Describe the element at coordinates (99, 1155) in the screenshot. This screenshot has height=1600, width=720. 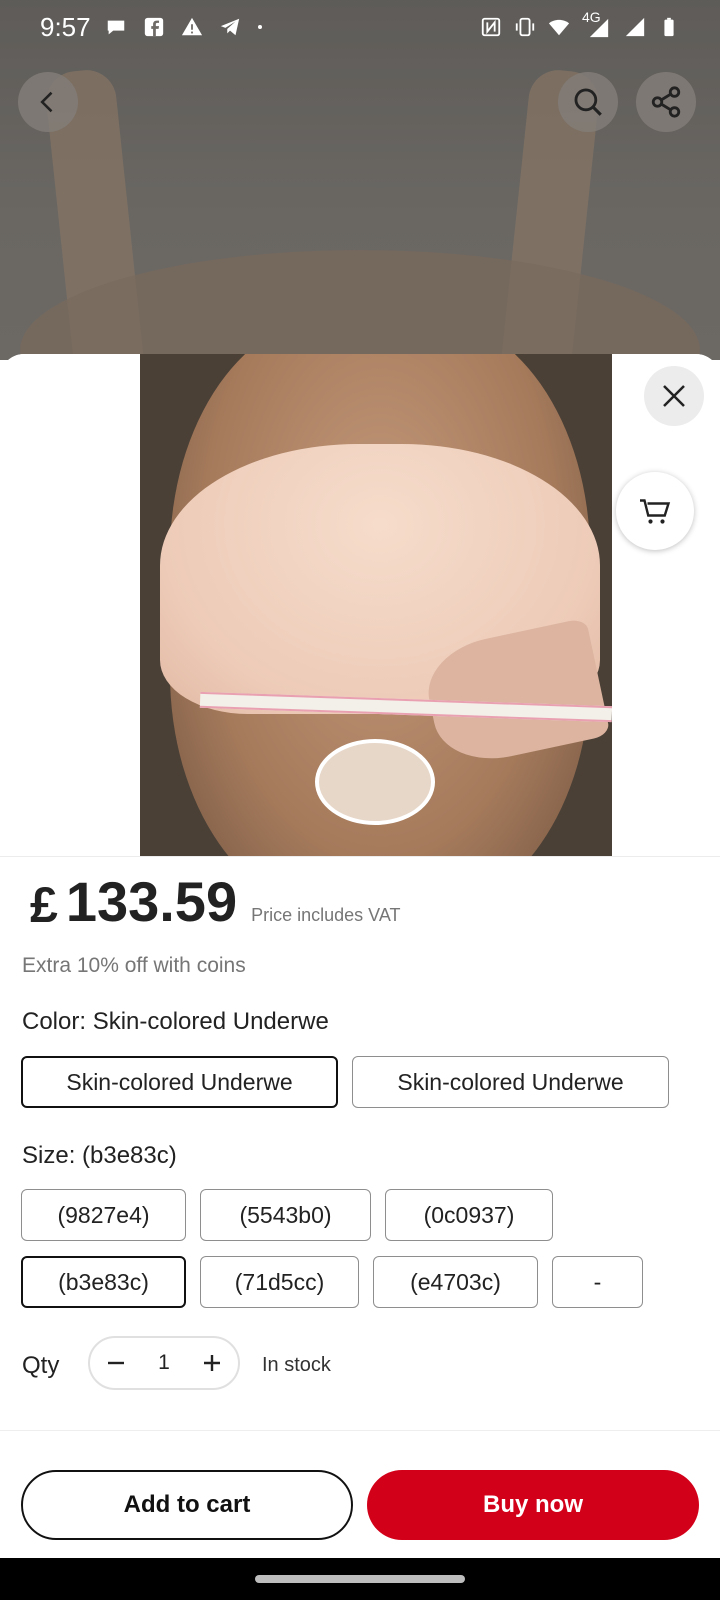
I see `size-label: Size: (b3e83c)` at that location.